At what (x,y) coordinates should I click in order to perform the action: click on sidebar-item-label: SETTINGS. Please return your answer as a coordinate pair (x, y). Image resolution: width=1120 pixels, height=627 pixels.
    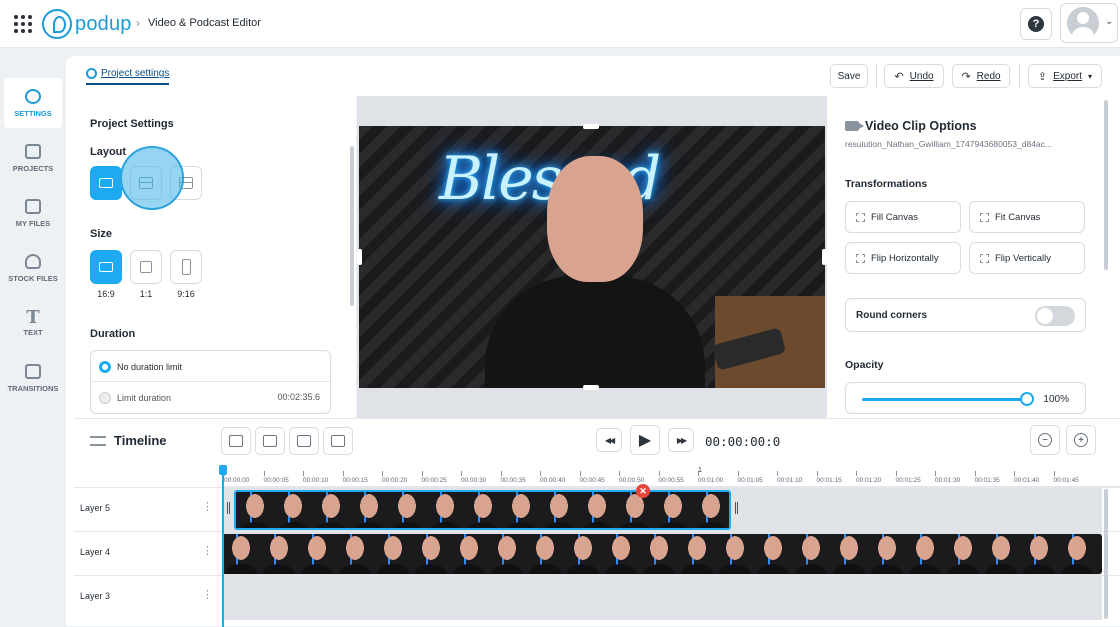
    Looking at the image, I should click on (33, 113).